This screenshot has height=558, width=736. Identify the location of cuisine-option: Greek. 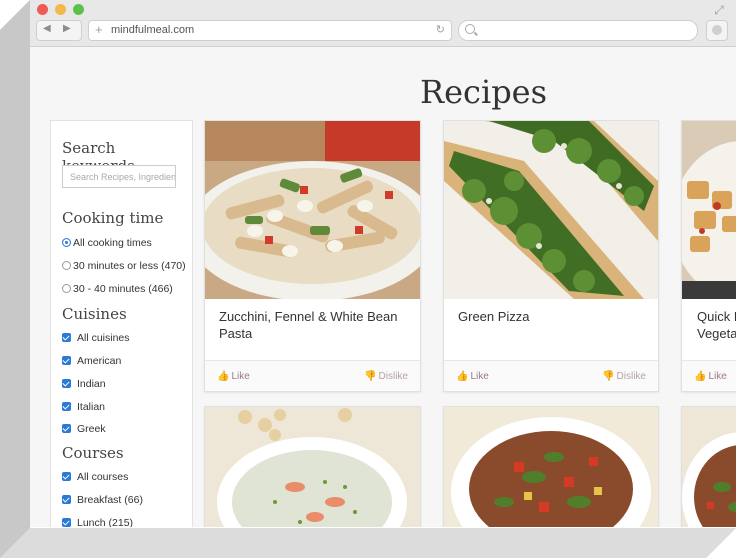
(84, 429).